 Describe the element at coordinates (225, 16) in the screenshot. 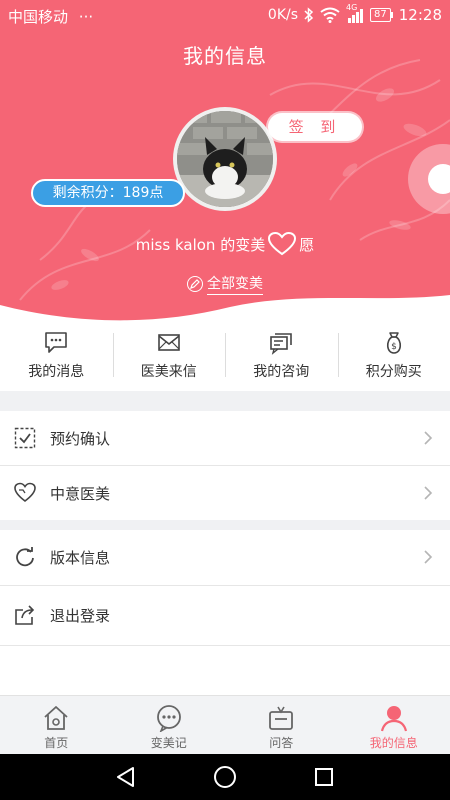

I see `status-bar: 中国移动 ··· 0K/s 4G 87 12:28` at that location.